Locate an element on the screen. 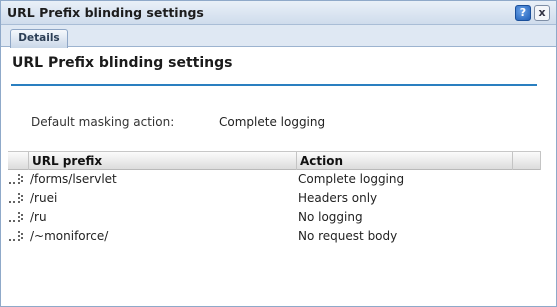  table-header: URL prefix Action is located at coordinates (274, 160).